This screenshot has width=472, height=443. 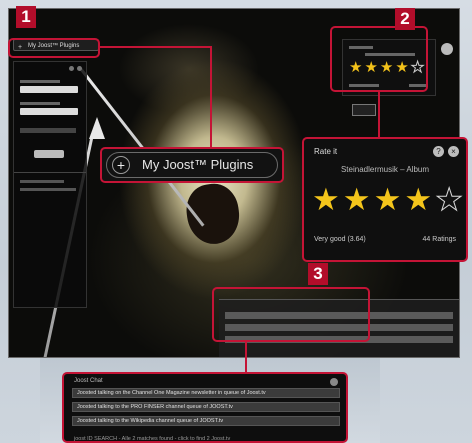 What do you see at coordinates (54, 48) in the screenshot?
I see `highlight-plugins-source` at bounding box center [54, 48].